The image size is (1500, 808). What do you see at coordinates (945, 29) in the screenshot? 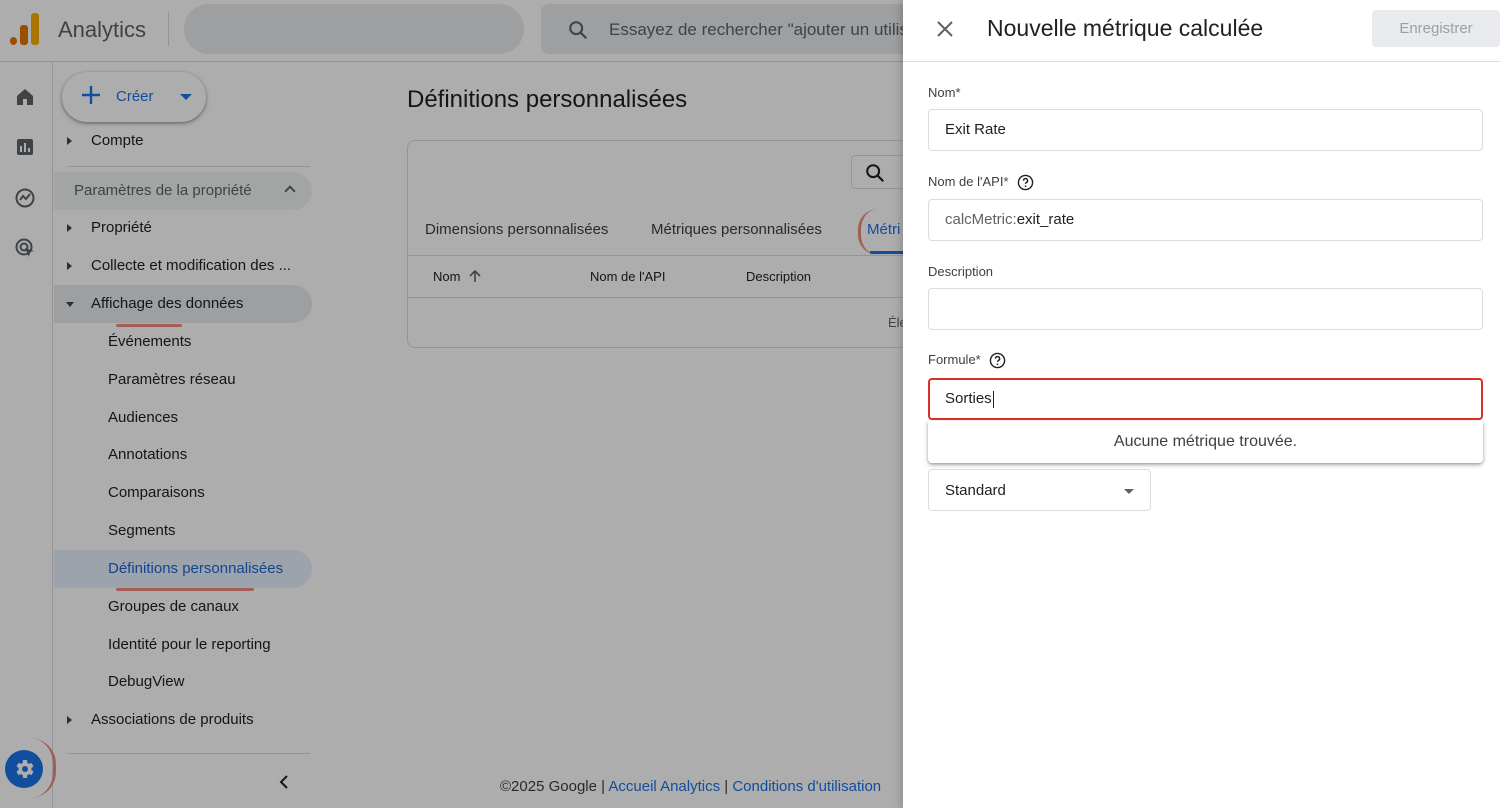
I see `close-icon` at bounding box center [945, 29].